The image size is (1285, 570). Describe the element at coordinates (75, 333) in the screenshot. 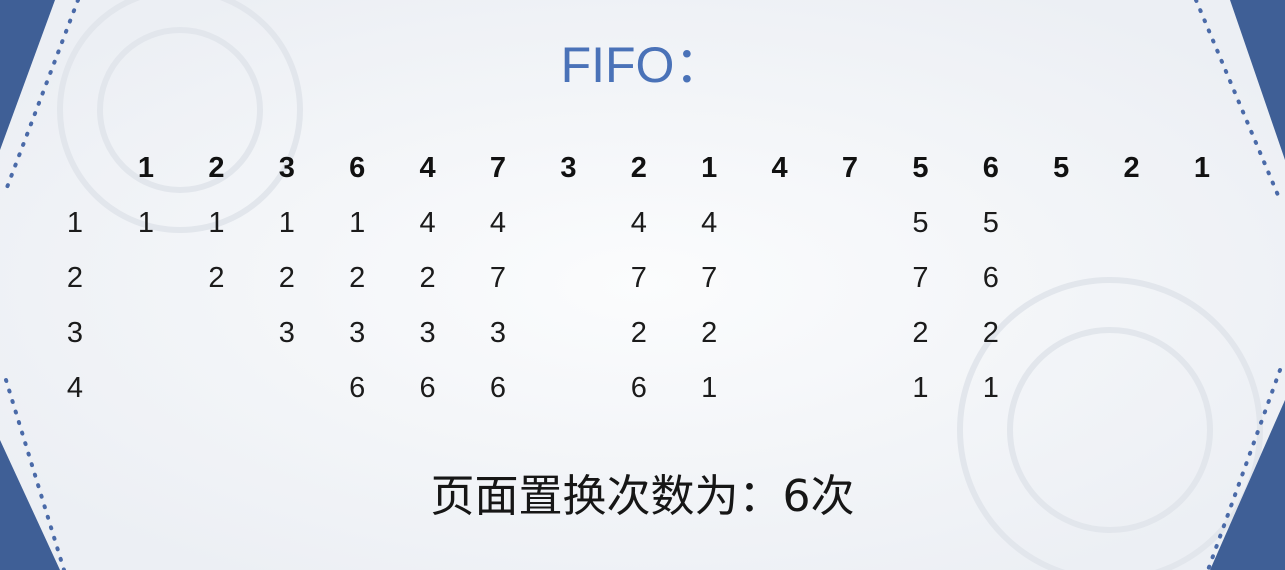

I see `frame-label: 3` at that location.